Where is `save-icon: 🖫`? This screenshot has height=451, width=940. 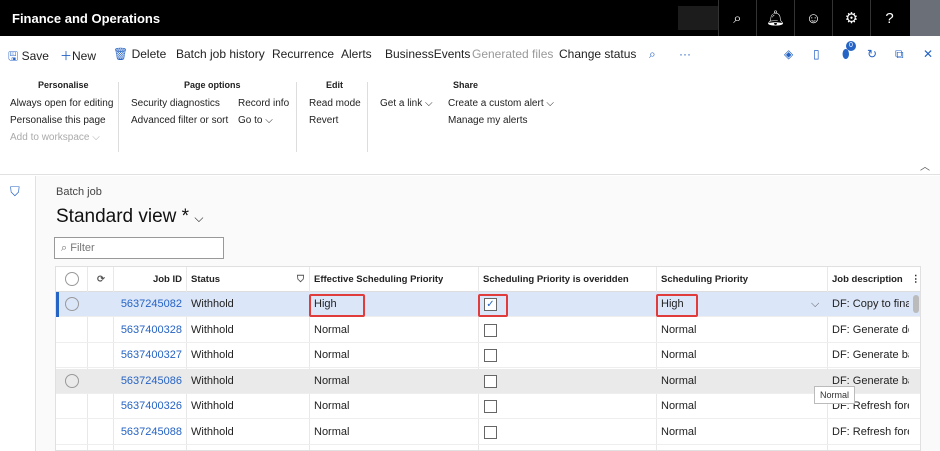 save-icon: 🖫 is located at coordinates (13, 56).